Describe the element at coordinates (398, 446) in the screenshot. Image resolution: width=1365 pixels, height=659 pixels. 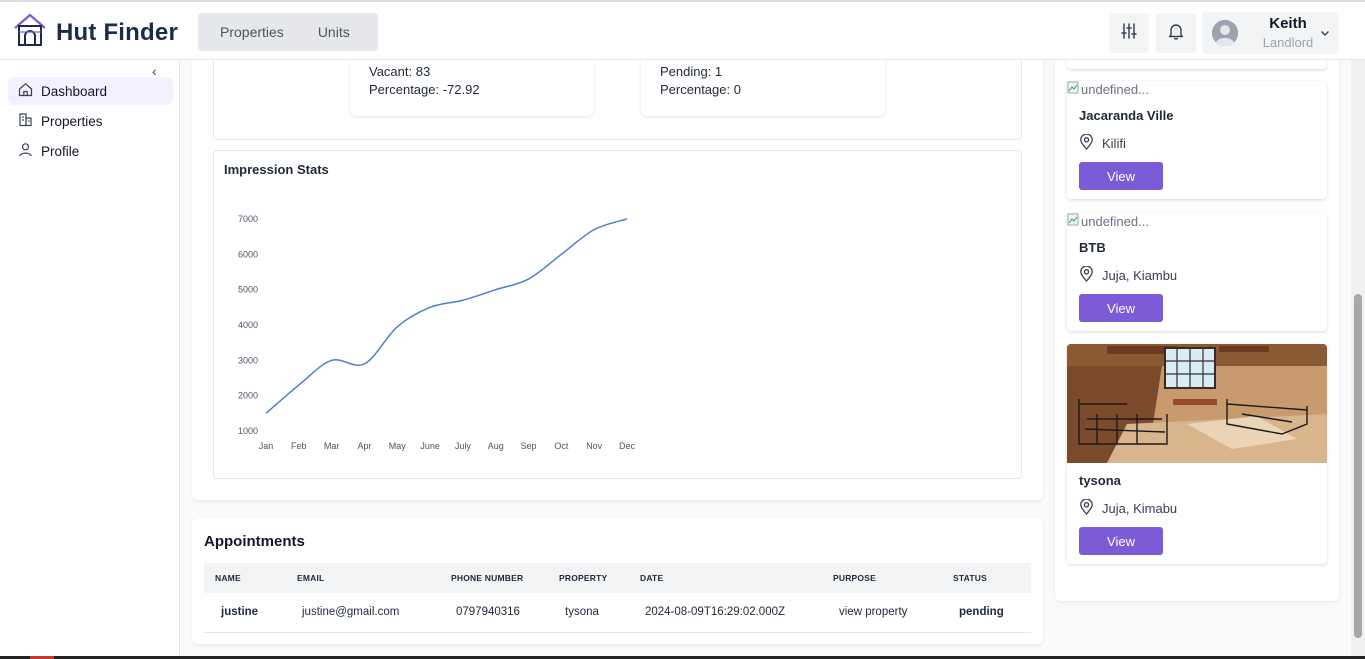
I see `x-tick-label: May` at that location.